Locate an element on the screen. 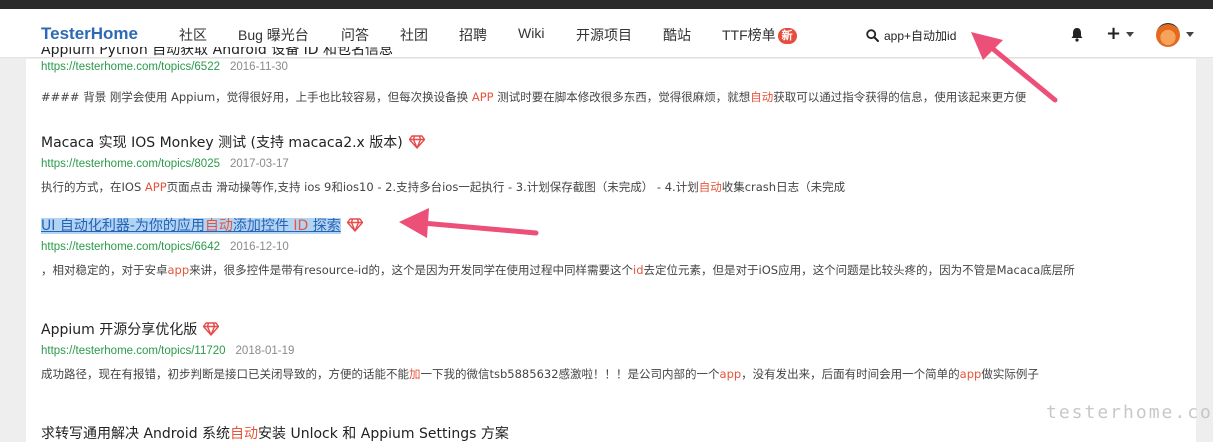  nav-item-cool-sites: 酷站 is located at coordinates (677, 35).